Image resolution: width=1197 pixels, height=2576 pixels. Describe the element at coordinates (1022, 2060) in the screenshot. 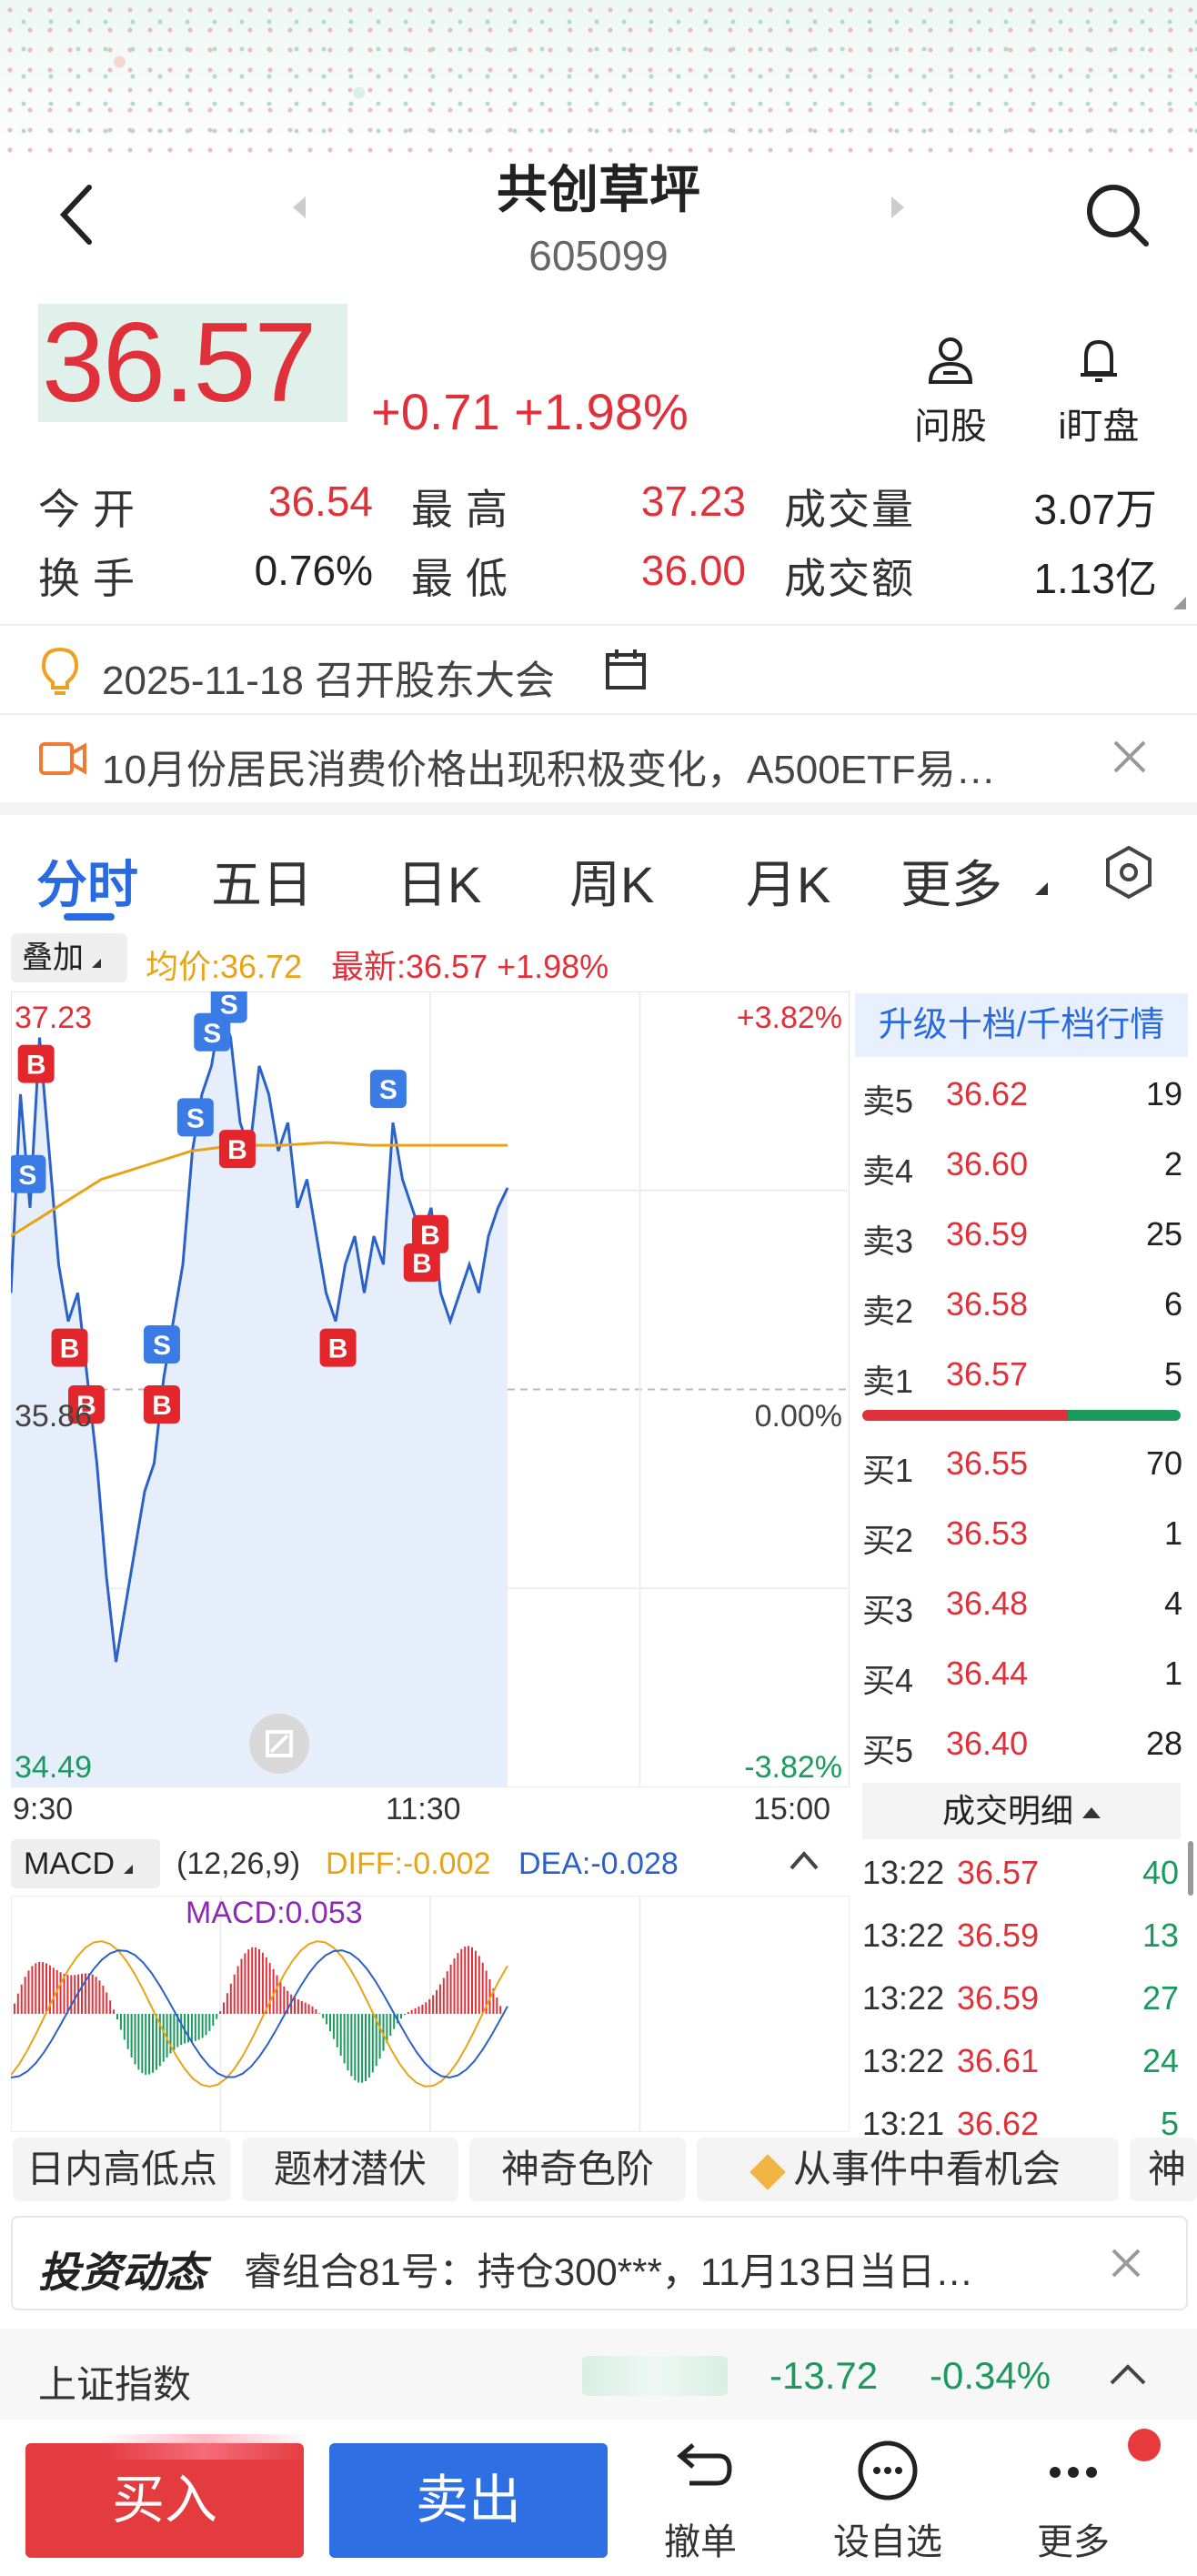

I see `trade-row: 13:22 36.61 24` at that location.